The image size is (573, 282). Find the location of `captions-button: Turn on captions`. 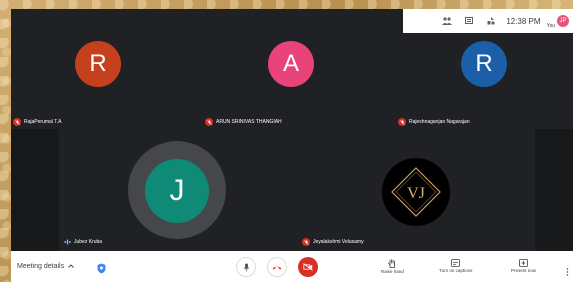

captions-button: Turn on captions is located at coordinates (455, 266).